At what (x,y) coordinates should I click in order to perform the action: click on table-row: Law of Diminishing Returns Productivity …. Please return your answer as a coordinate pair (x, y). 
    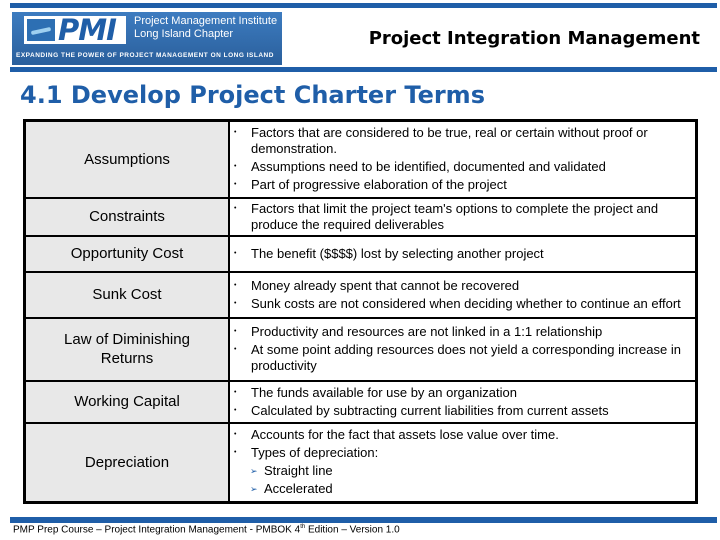
    Looking at the image, I should click on (360, 349).